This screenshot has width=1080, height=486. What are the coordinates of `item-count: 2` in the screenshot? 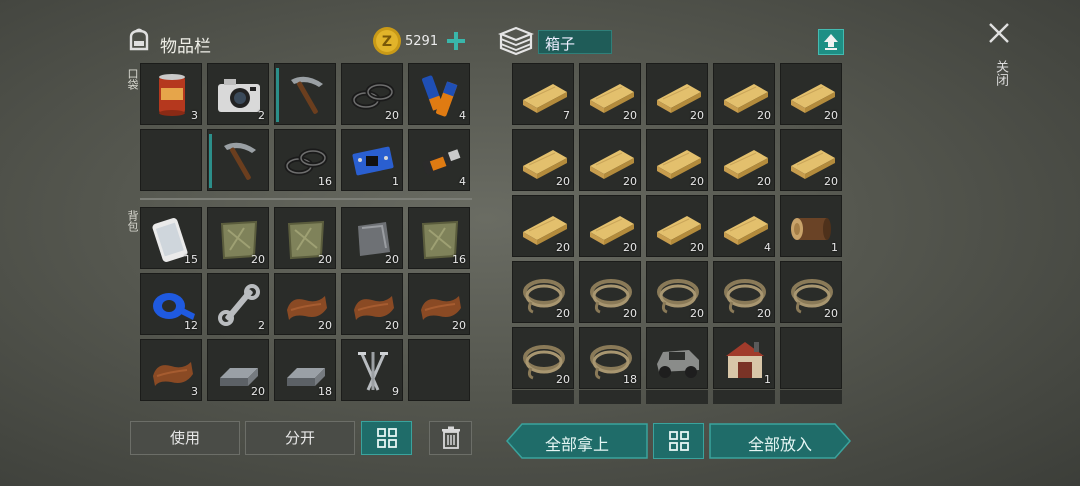 It's located at (261, 325).